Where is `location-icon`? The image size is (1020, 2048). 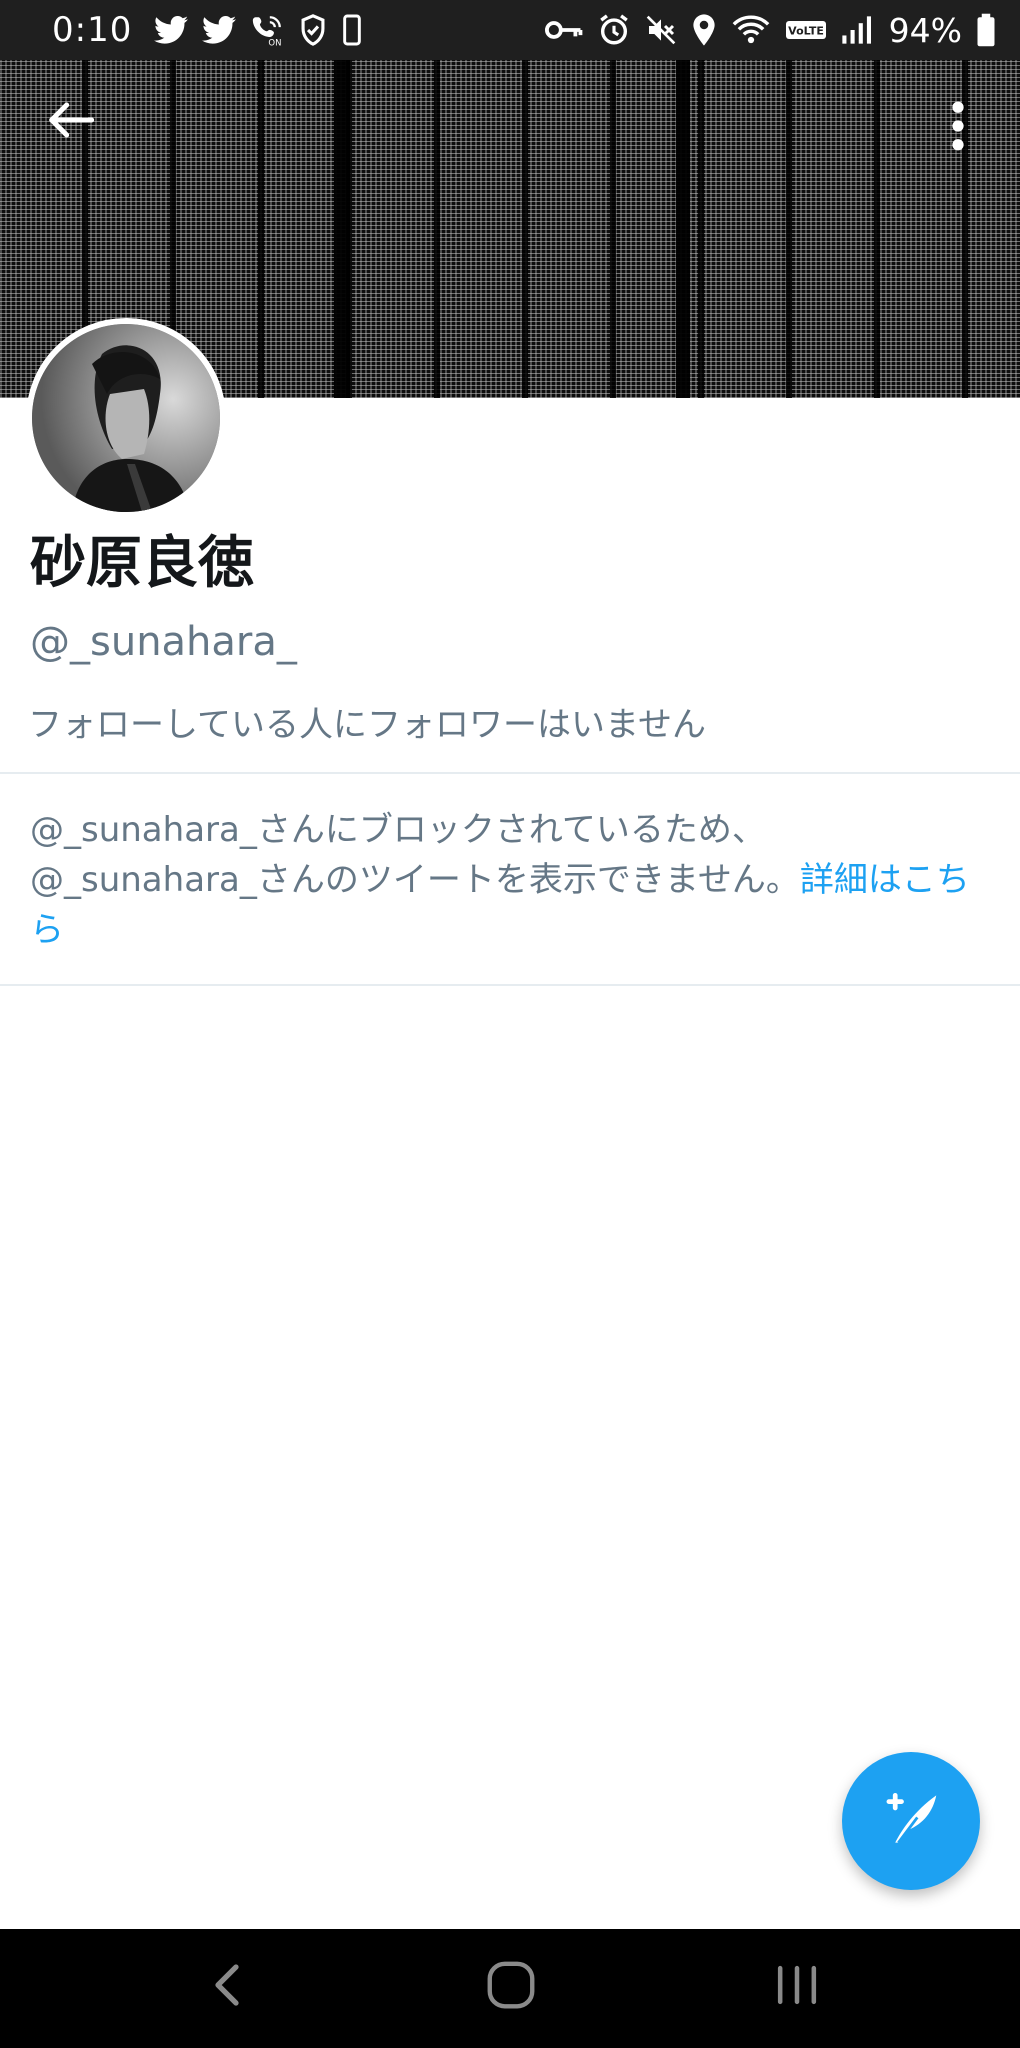
location-icon is located at coordinates (704, 30).